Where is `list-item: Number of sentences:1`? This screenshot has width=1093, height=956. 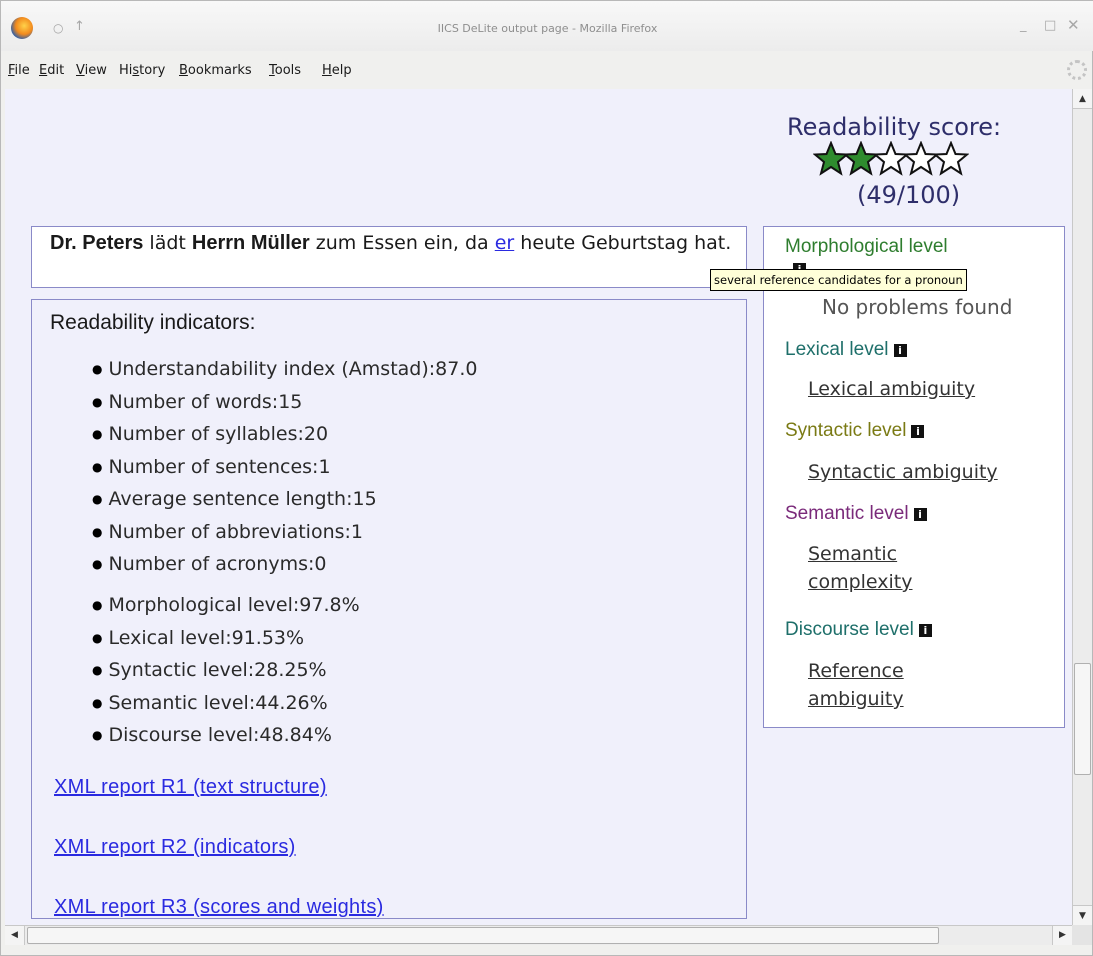
list-item: Number of sentences:1 is located at coordinates (284, 468).